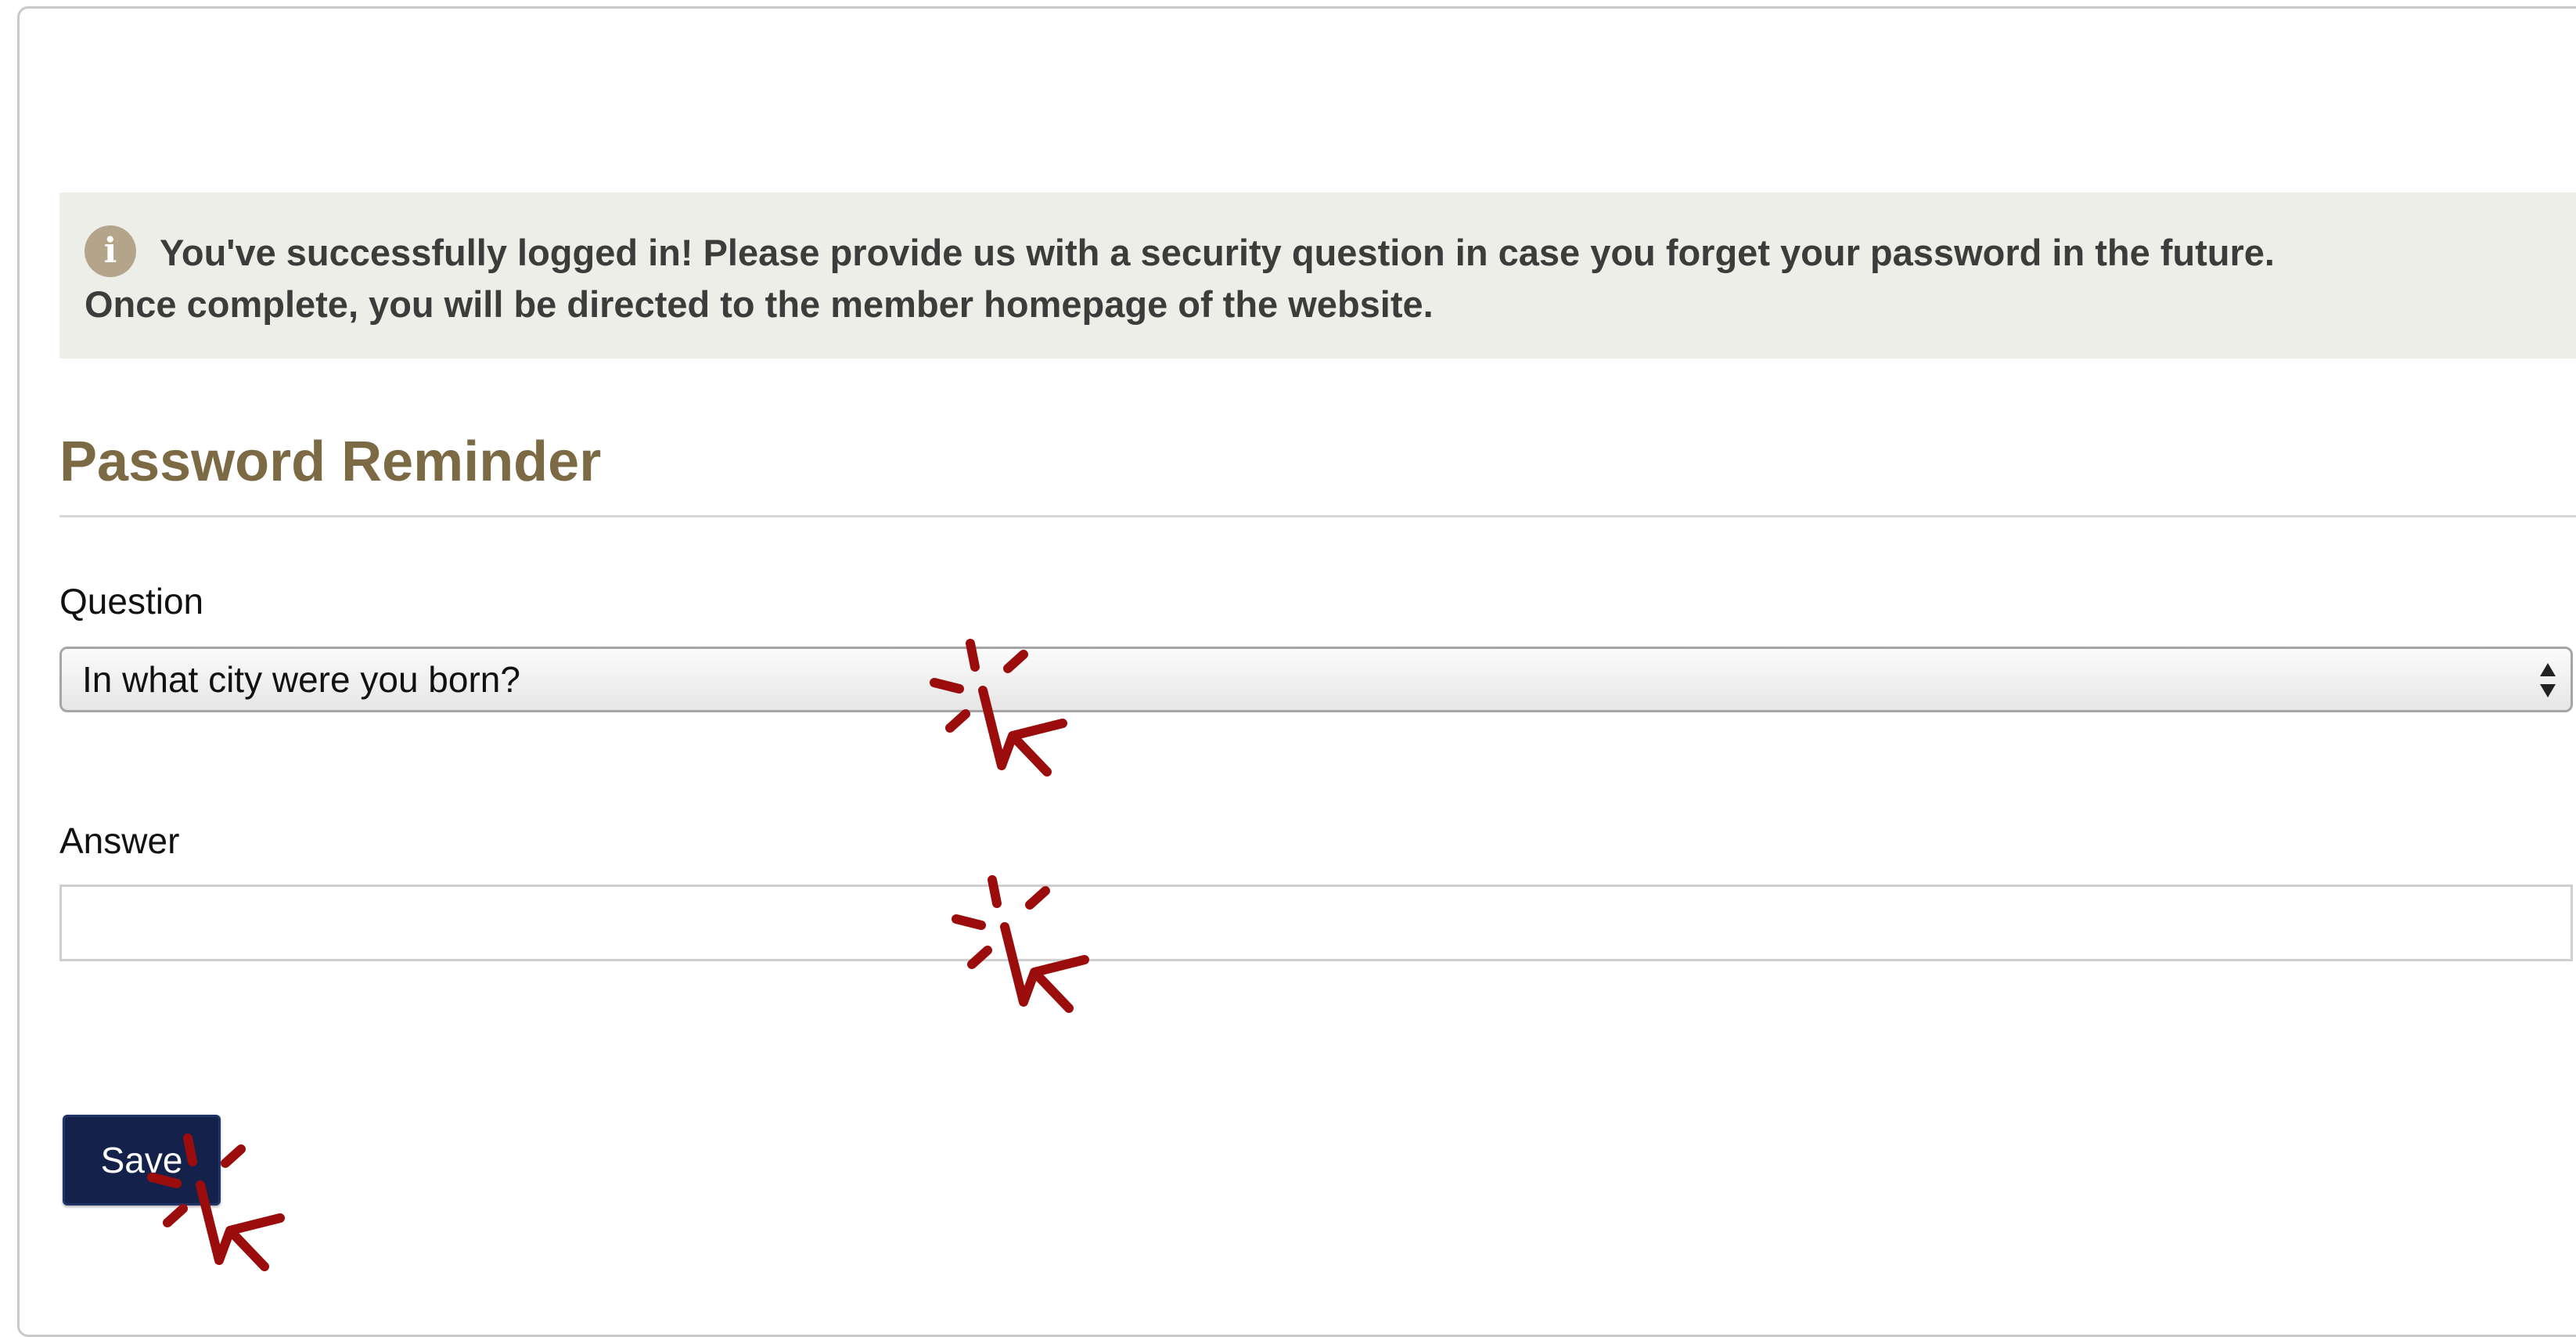  I want to click on section-divider, so click(1317, 516).